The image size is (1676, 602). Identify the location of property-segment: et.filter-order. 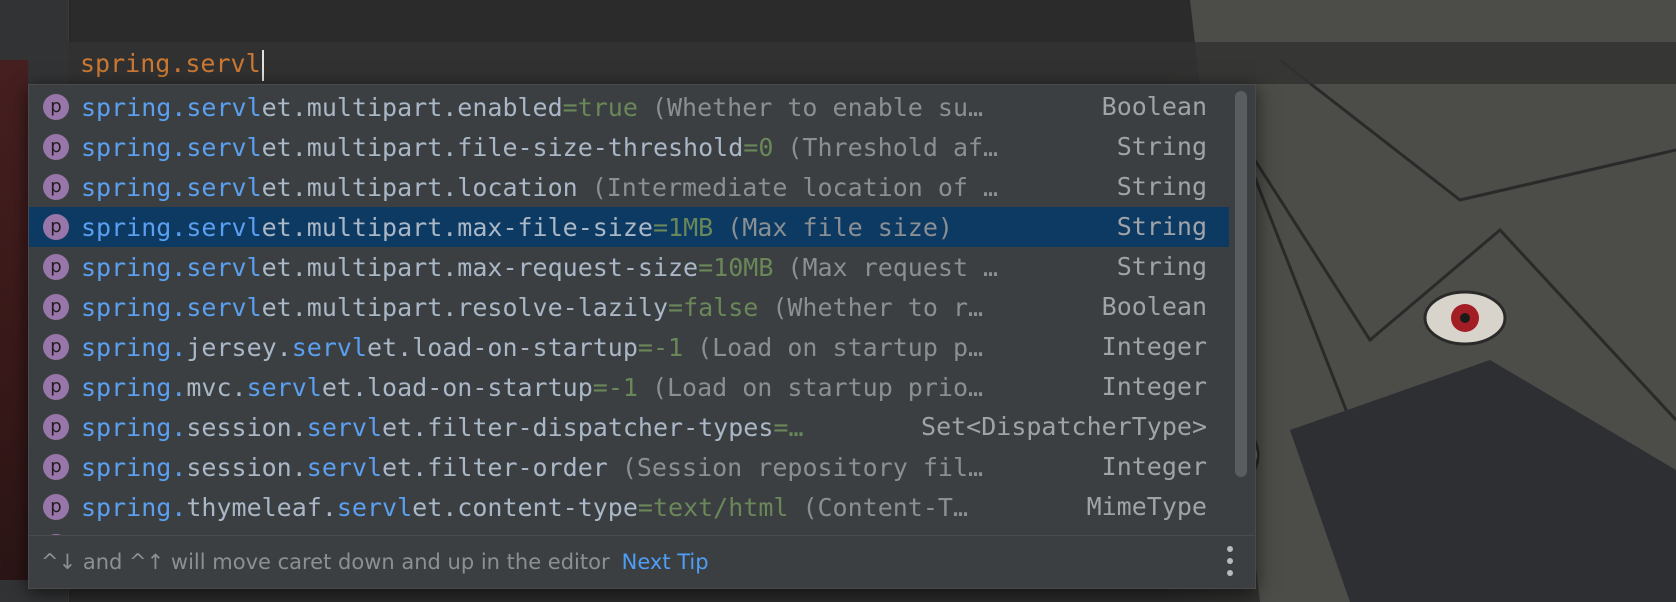
(495, 467).